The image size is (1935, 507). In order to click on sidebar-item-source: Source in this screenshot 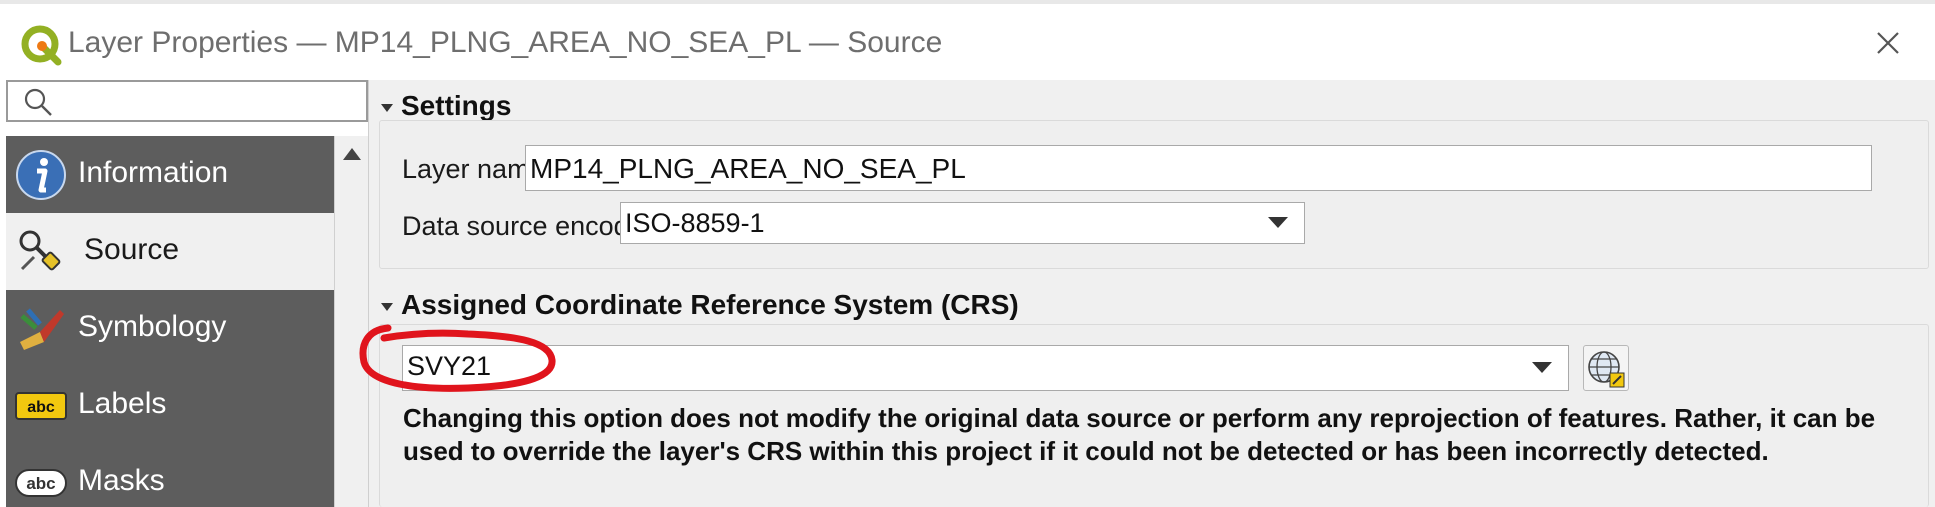, I will do `click(170, 251)`.